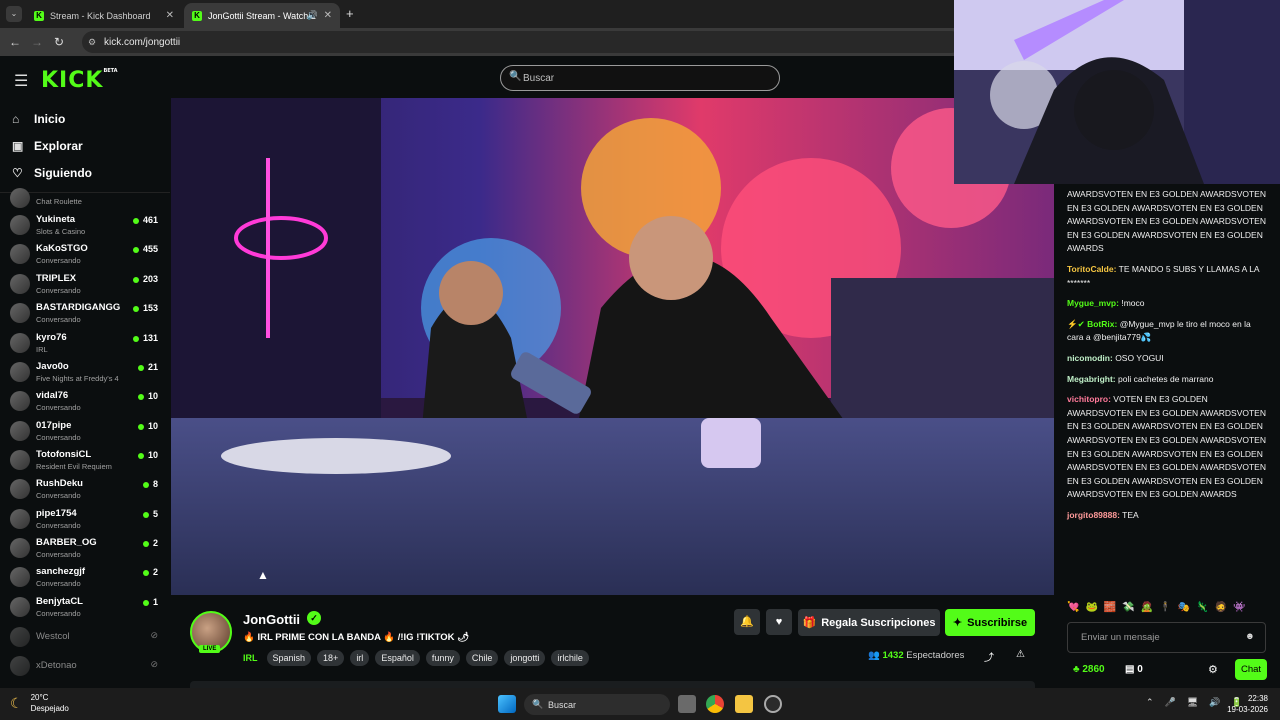 The image size is (1280, 720). Describe the element at coordinates (1147, 607) in the screenshot. I see `emote-icon: 🧟` at that location.